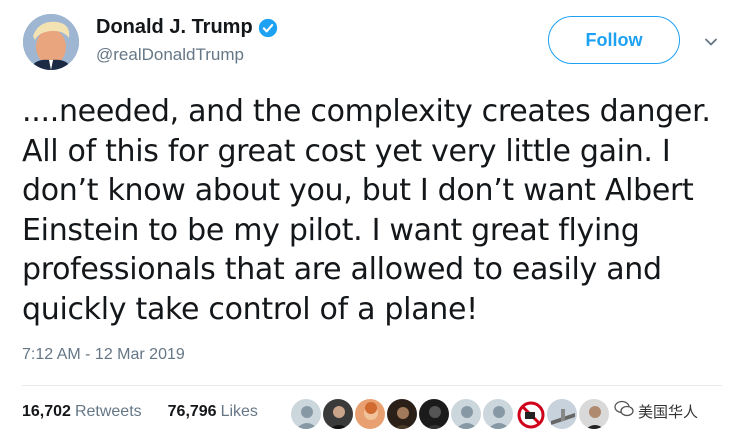 This screenshot has height=443, width=734. Describe the element at coordinates (668, 412) in the screenshot. I see `watermark-text: 美国华人` at that location.